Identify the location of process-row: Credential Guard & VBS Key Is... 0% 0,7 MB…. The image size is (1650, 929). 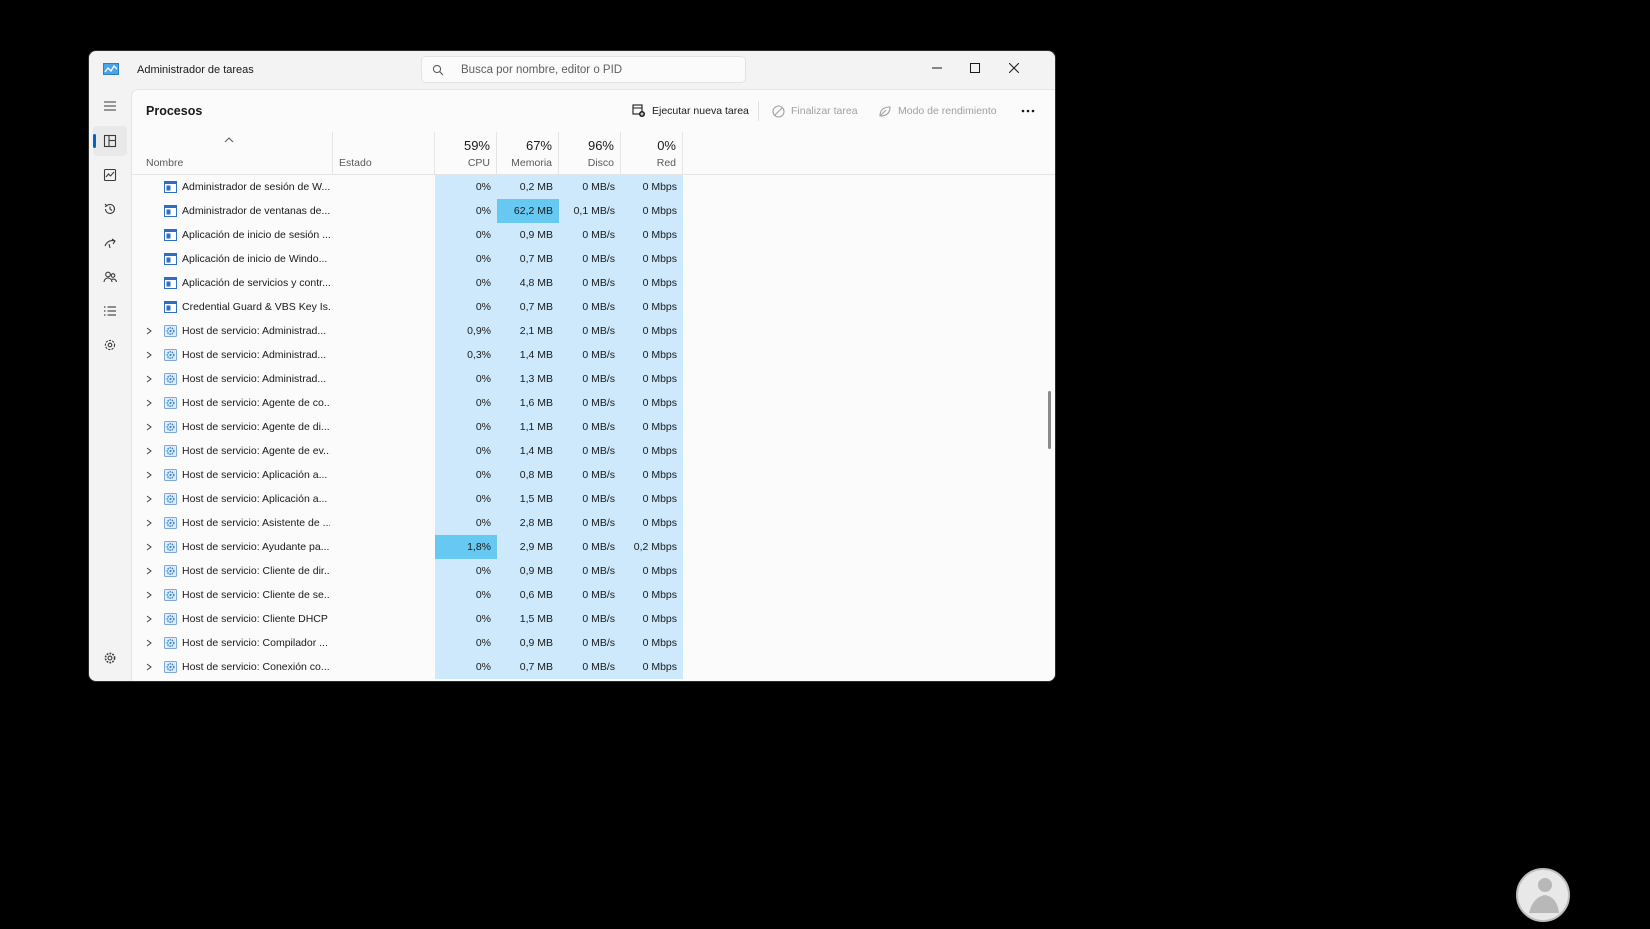
(586, 307).